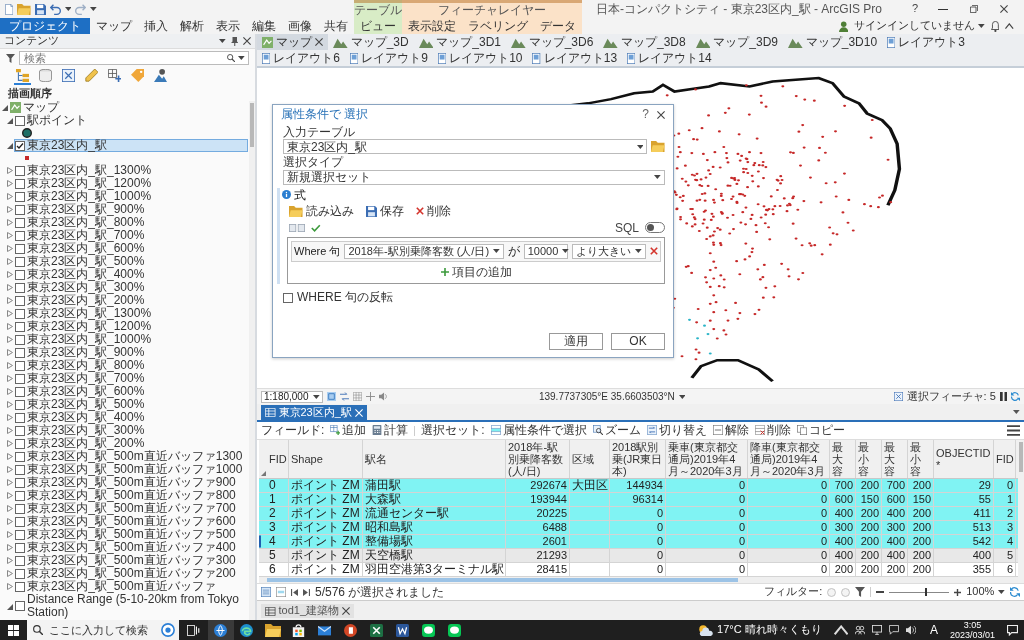 This screenshot has width=1024, height=640. I want to click on table-row: 5 ポイント ZM 天空橋駅 21293 0 0 0 400 200 400 200 400 5, so click(638, 556).